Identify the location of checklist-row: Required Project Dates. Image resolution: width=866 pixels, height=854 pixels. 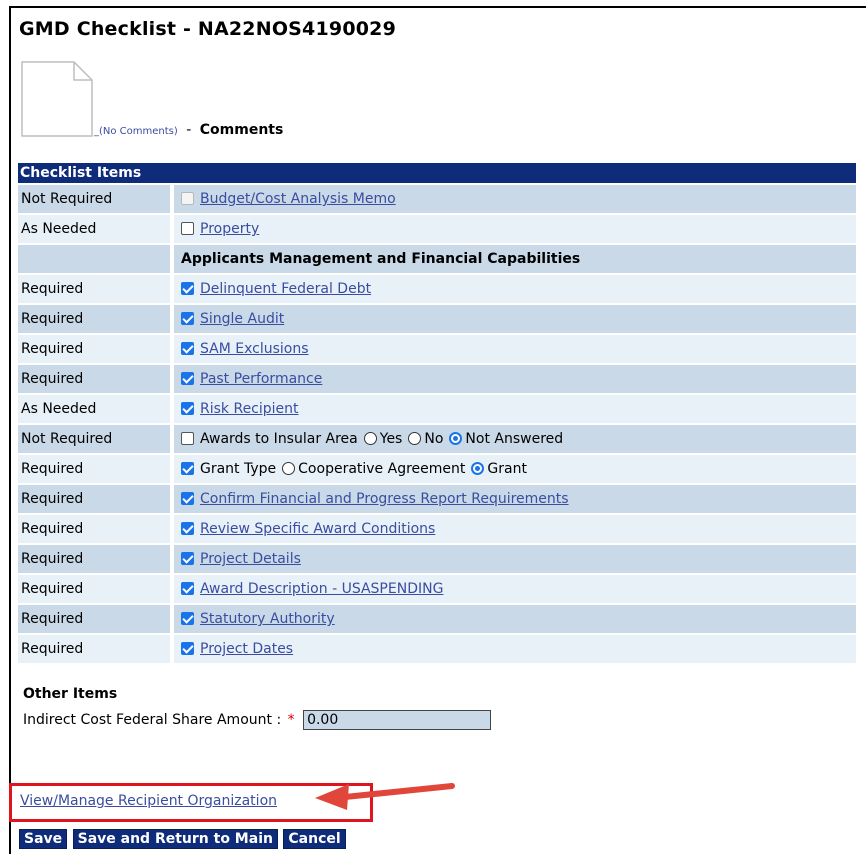
(437, 649).